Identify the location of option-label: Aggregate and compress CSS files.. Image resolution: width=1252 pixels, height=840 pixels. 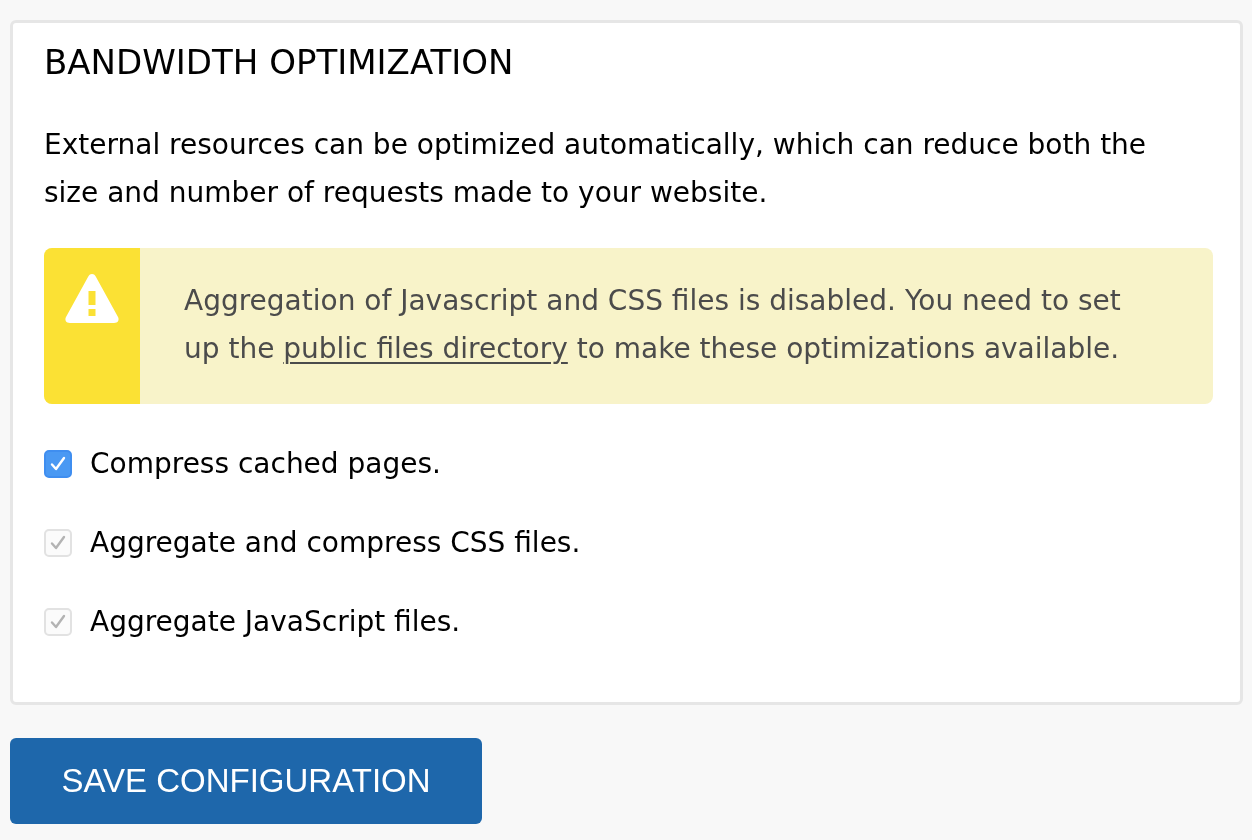
(335, 543).